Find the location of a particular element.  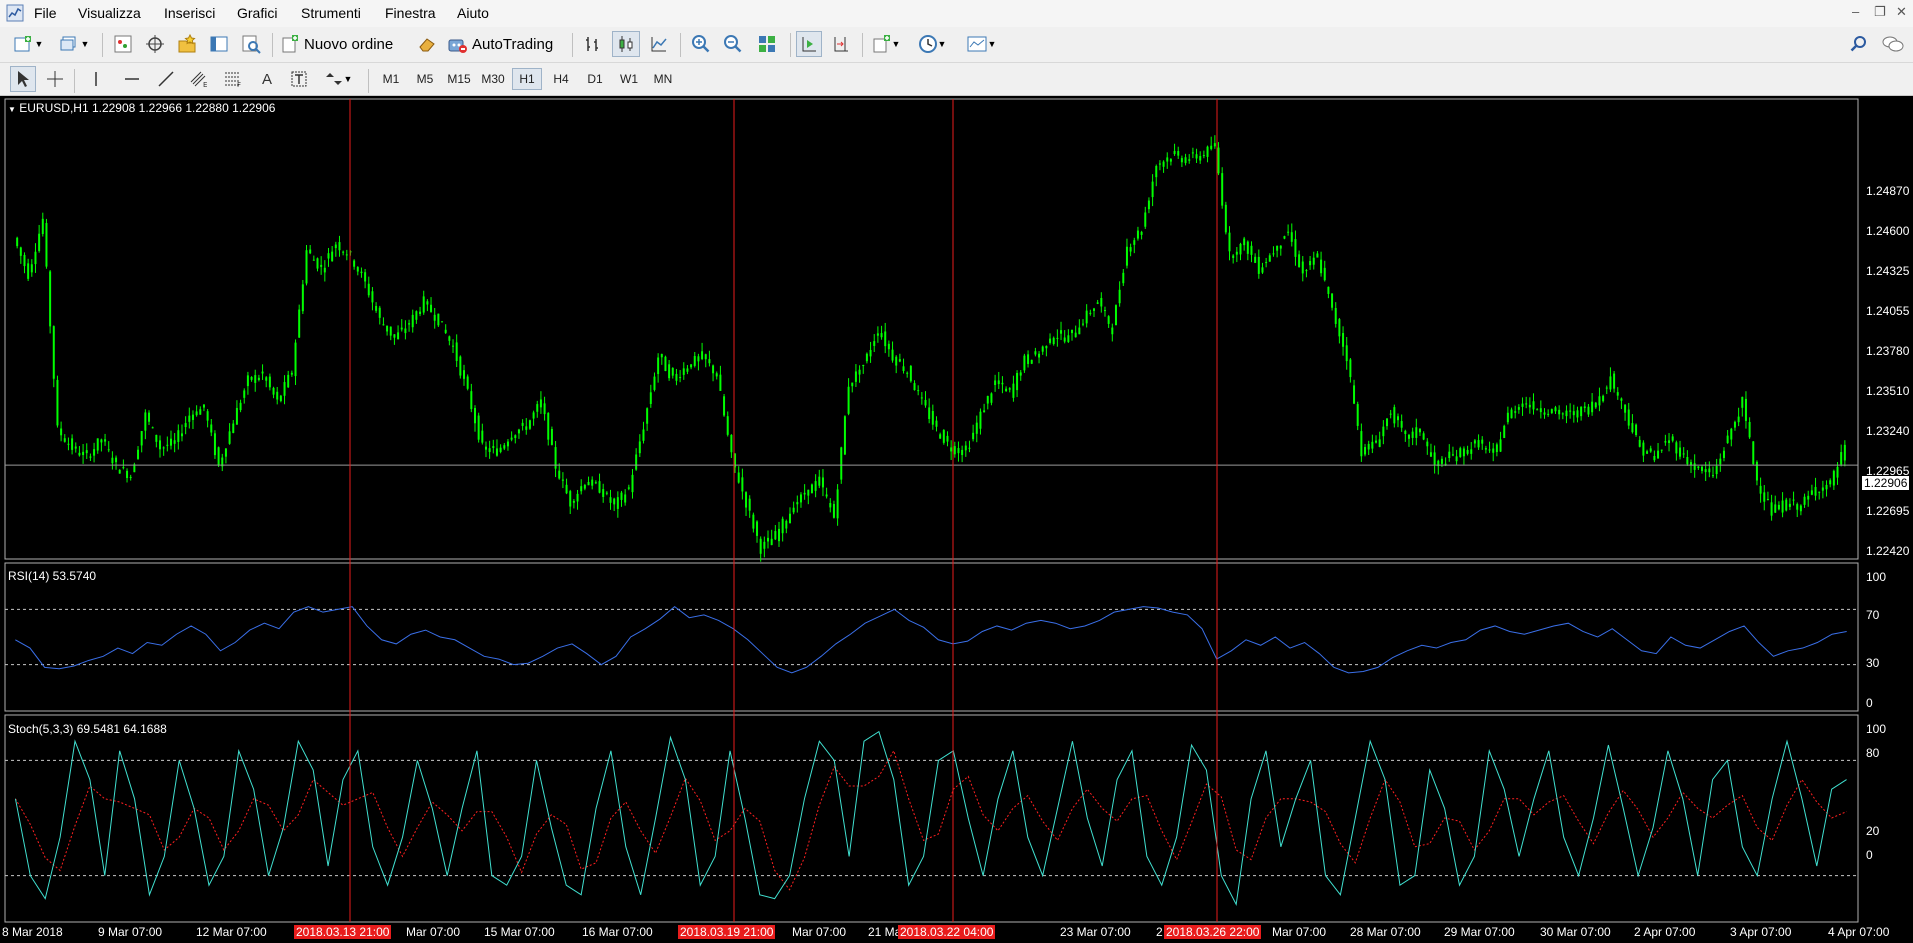

timeframe-d1: D1 is located at coordinates (595, 79).